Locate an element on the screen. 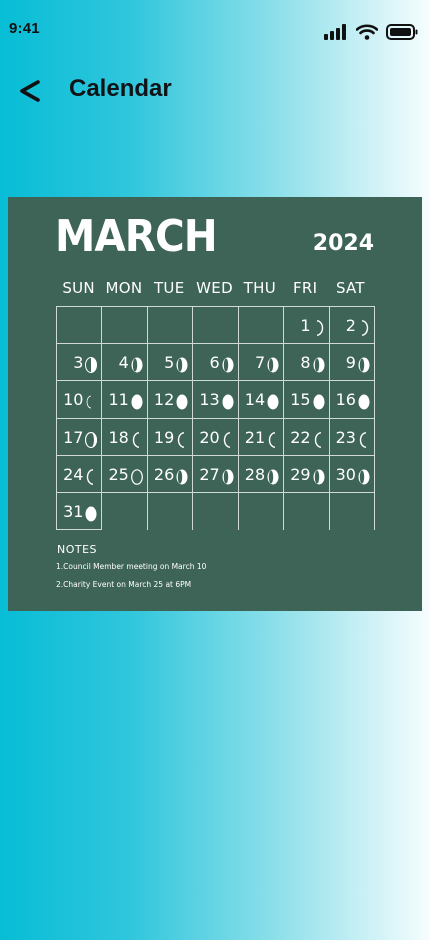 This screenshot has width=430, height=940. day-number: 25 is located at coordinates (118, 474).